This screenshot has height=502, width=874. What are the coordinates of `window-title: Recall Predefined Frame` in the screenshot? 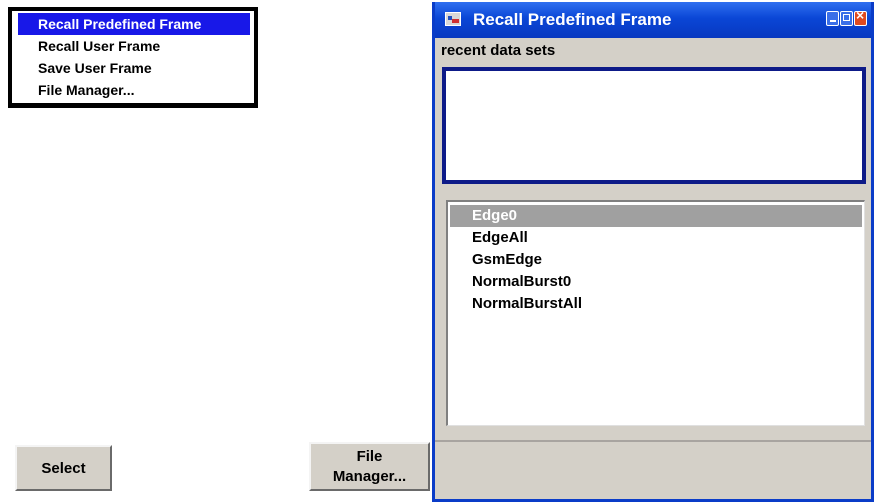 It's located at (572, 19).